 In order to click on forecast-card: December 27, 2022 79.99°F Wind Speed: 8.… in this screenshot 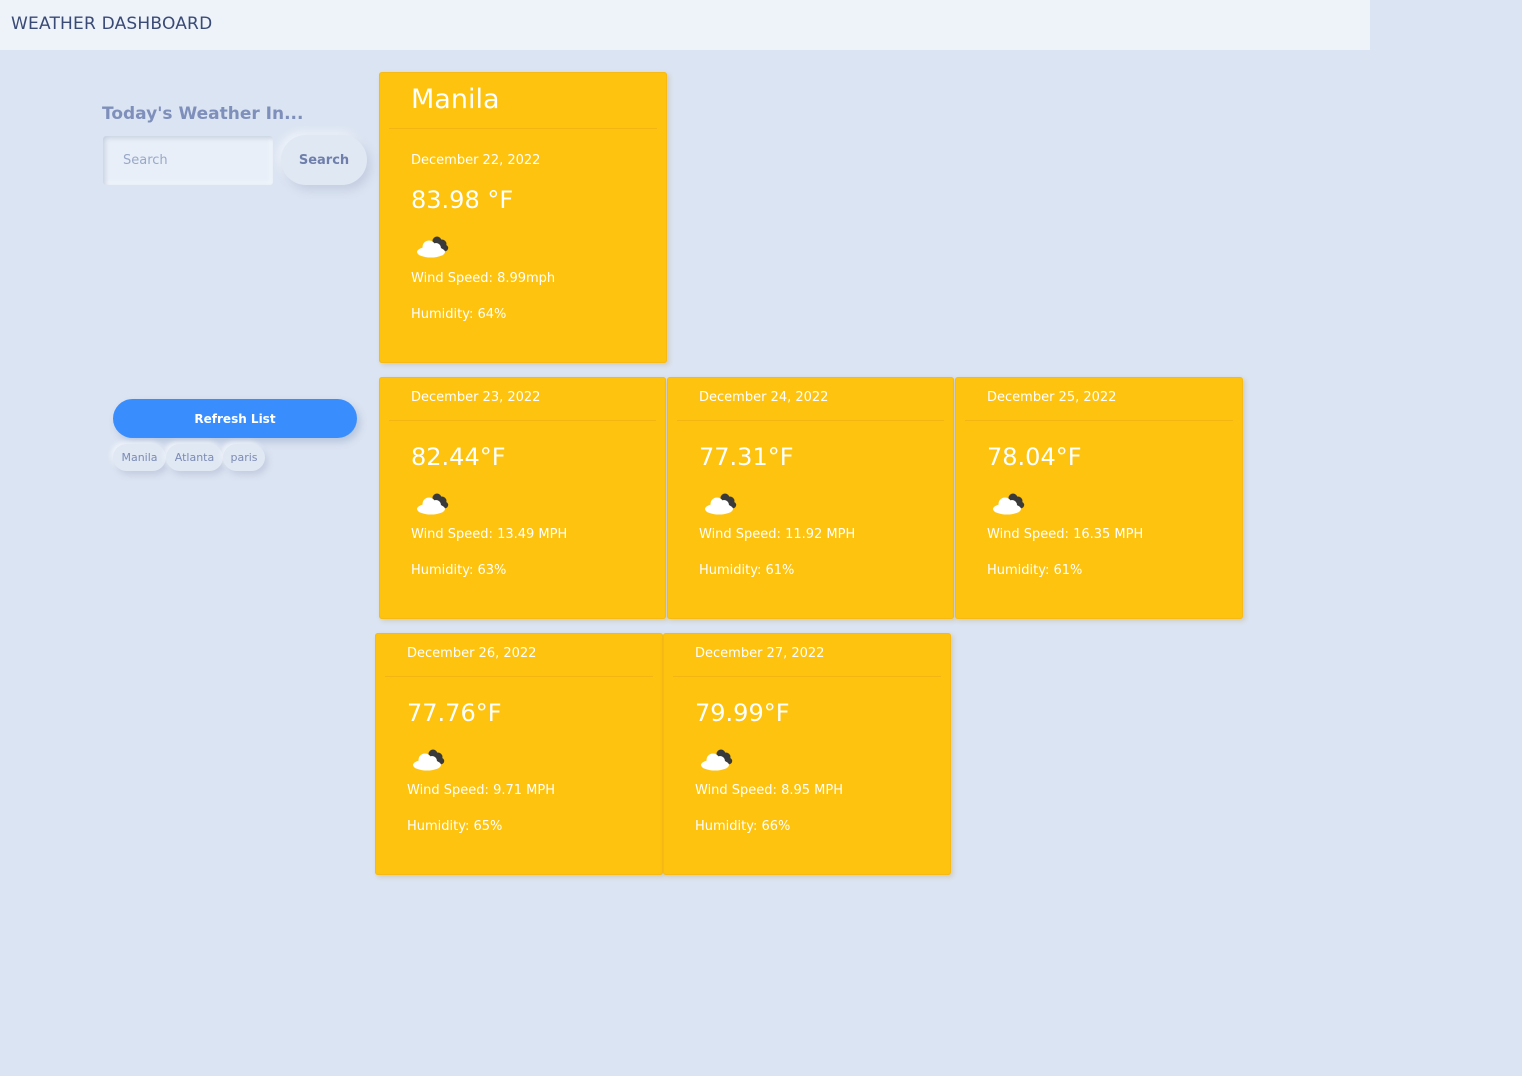, I will do `click(807, 754)`.